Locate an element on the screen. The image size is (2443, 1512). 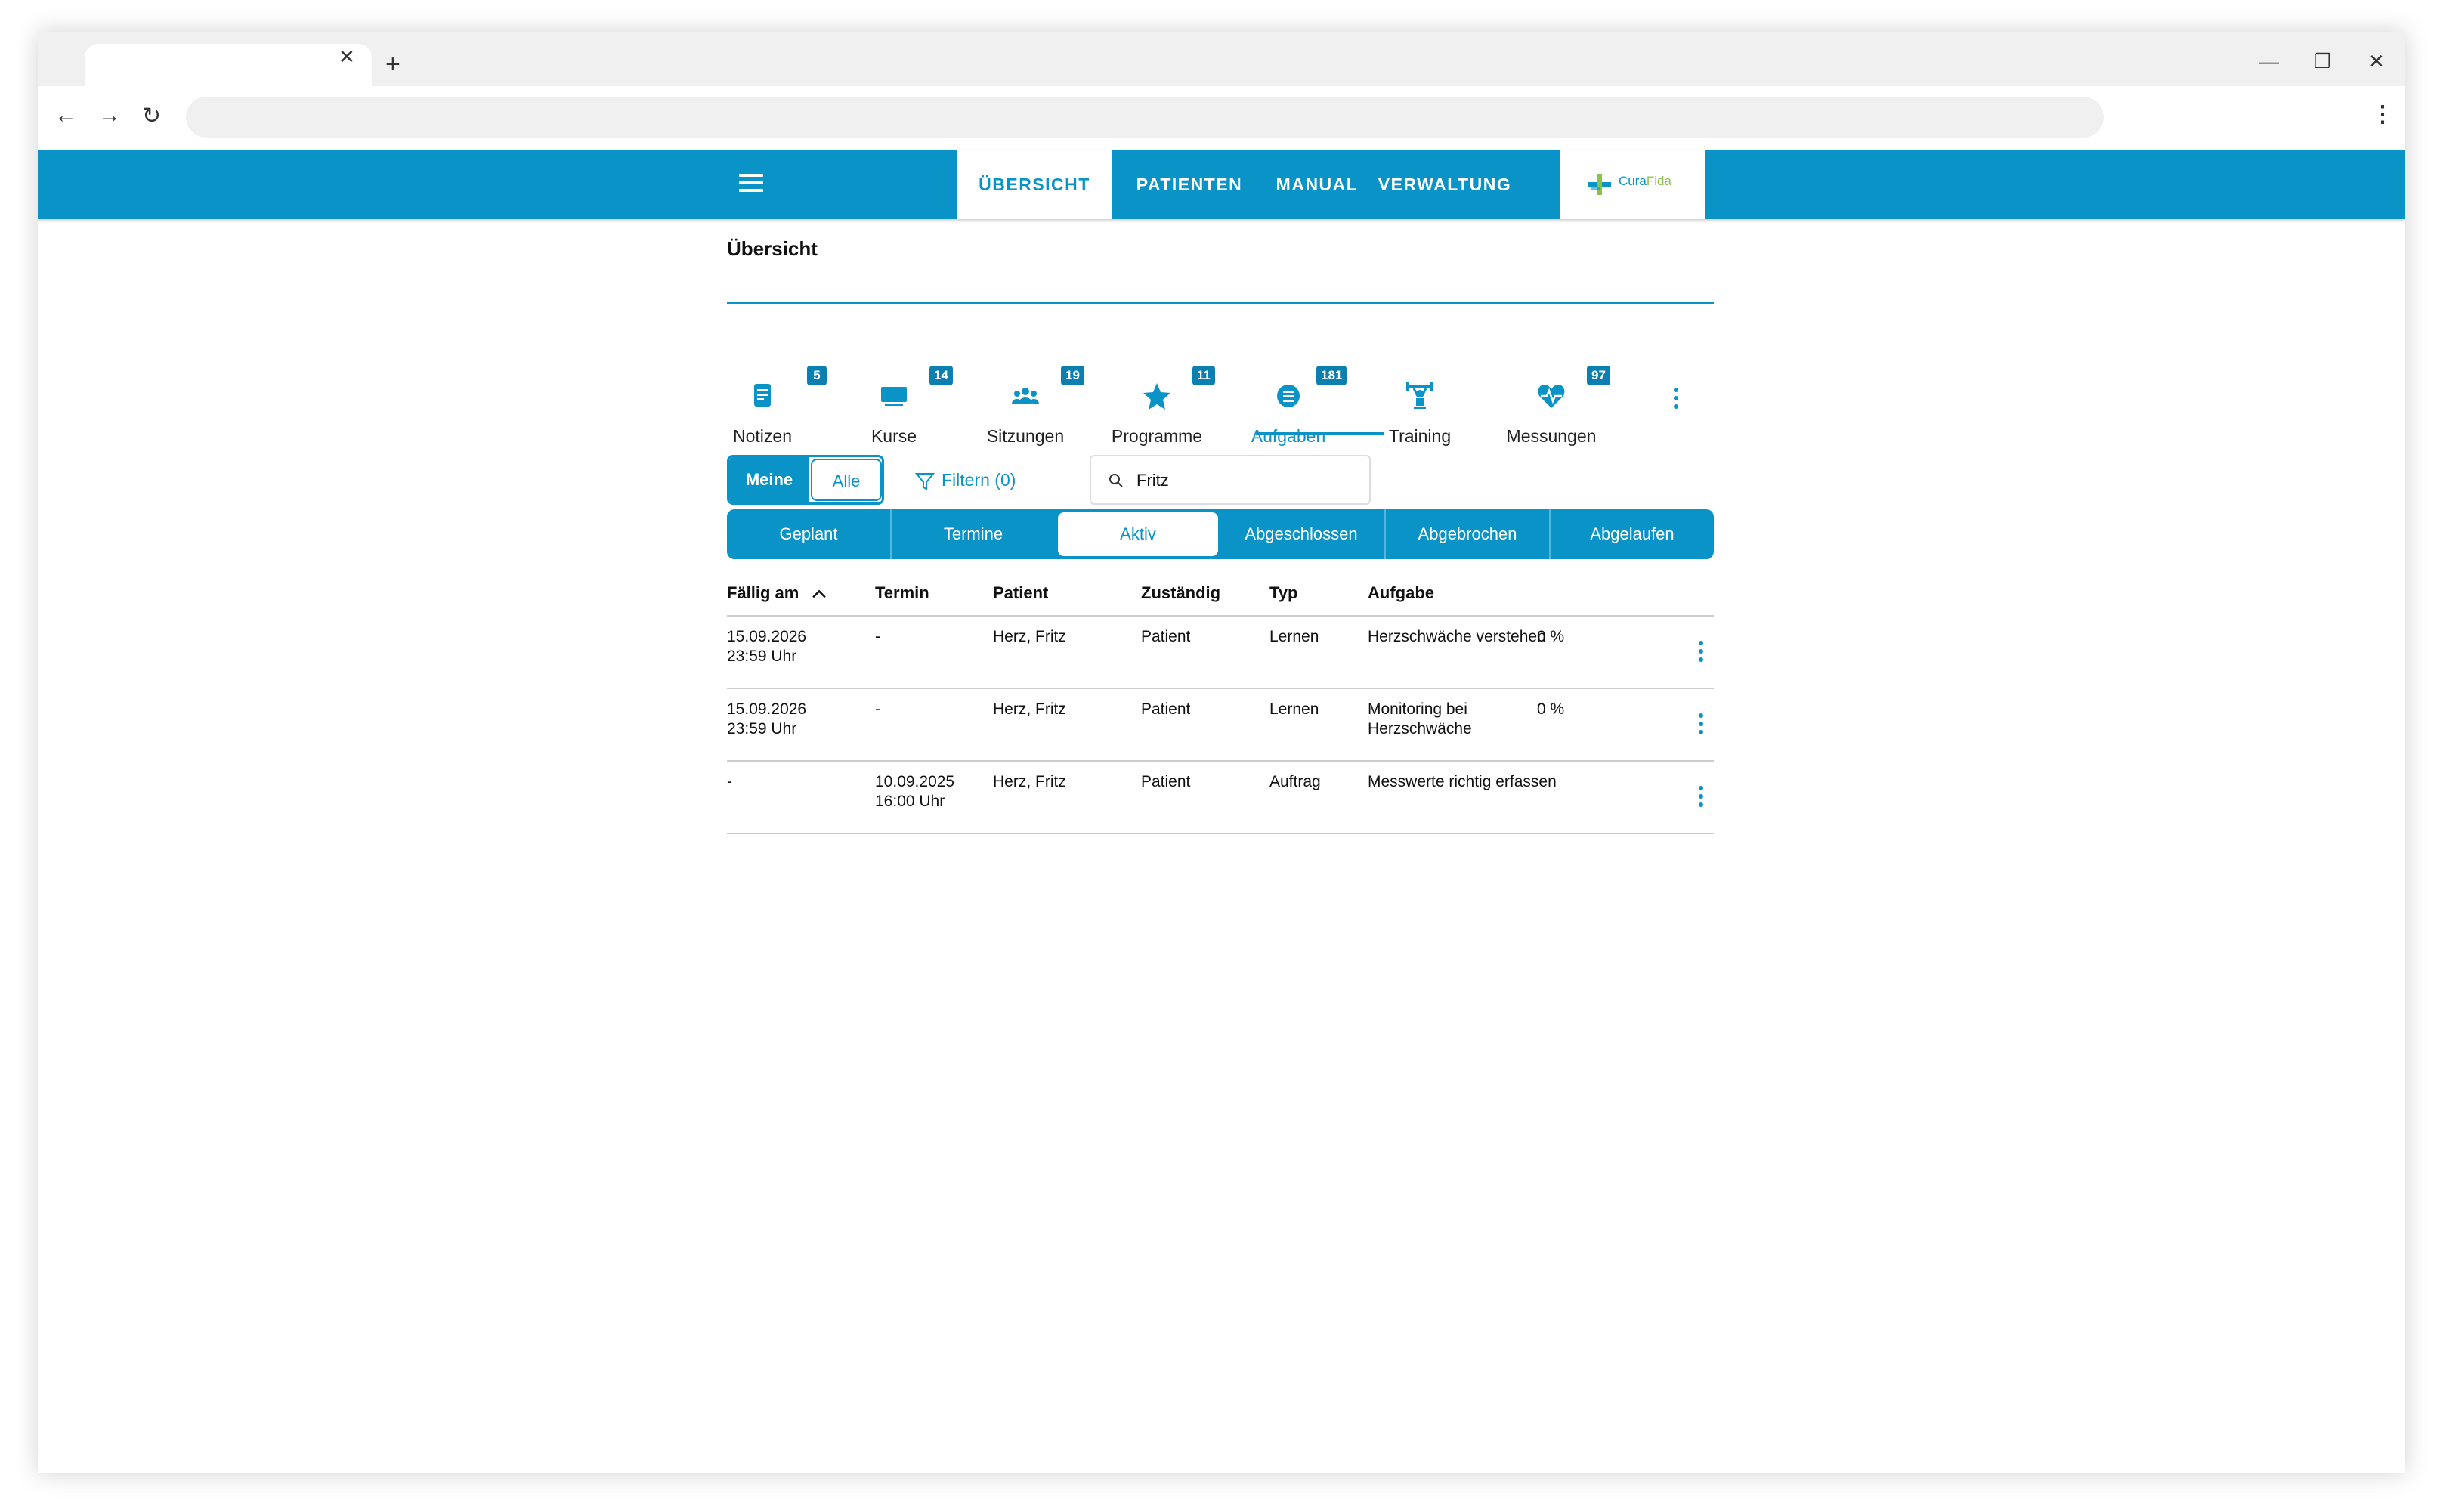
column-due-header: Fällig am is located at coordinates (777, 593).